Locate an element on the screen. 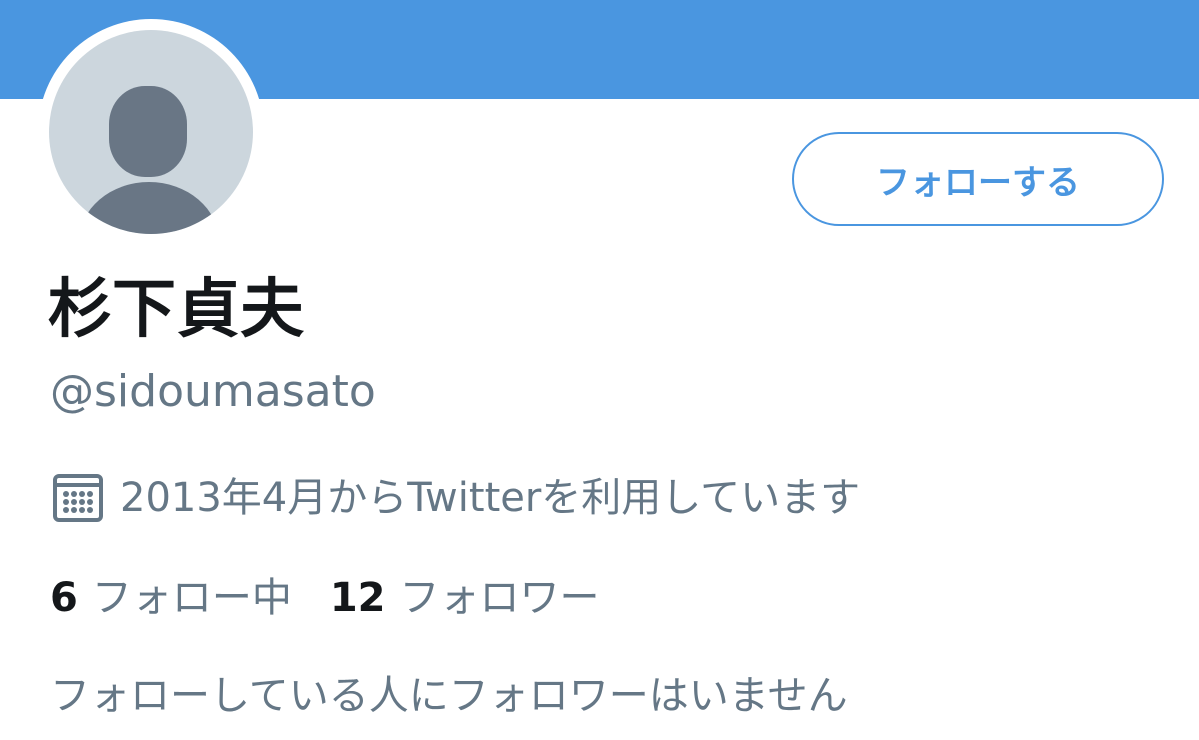  follow-button: フォローする is located at coordinates (978, 179).